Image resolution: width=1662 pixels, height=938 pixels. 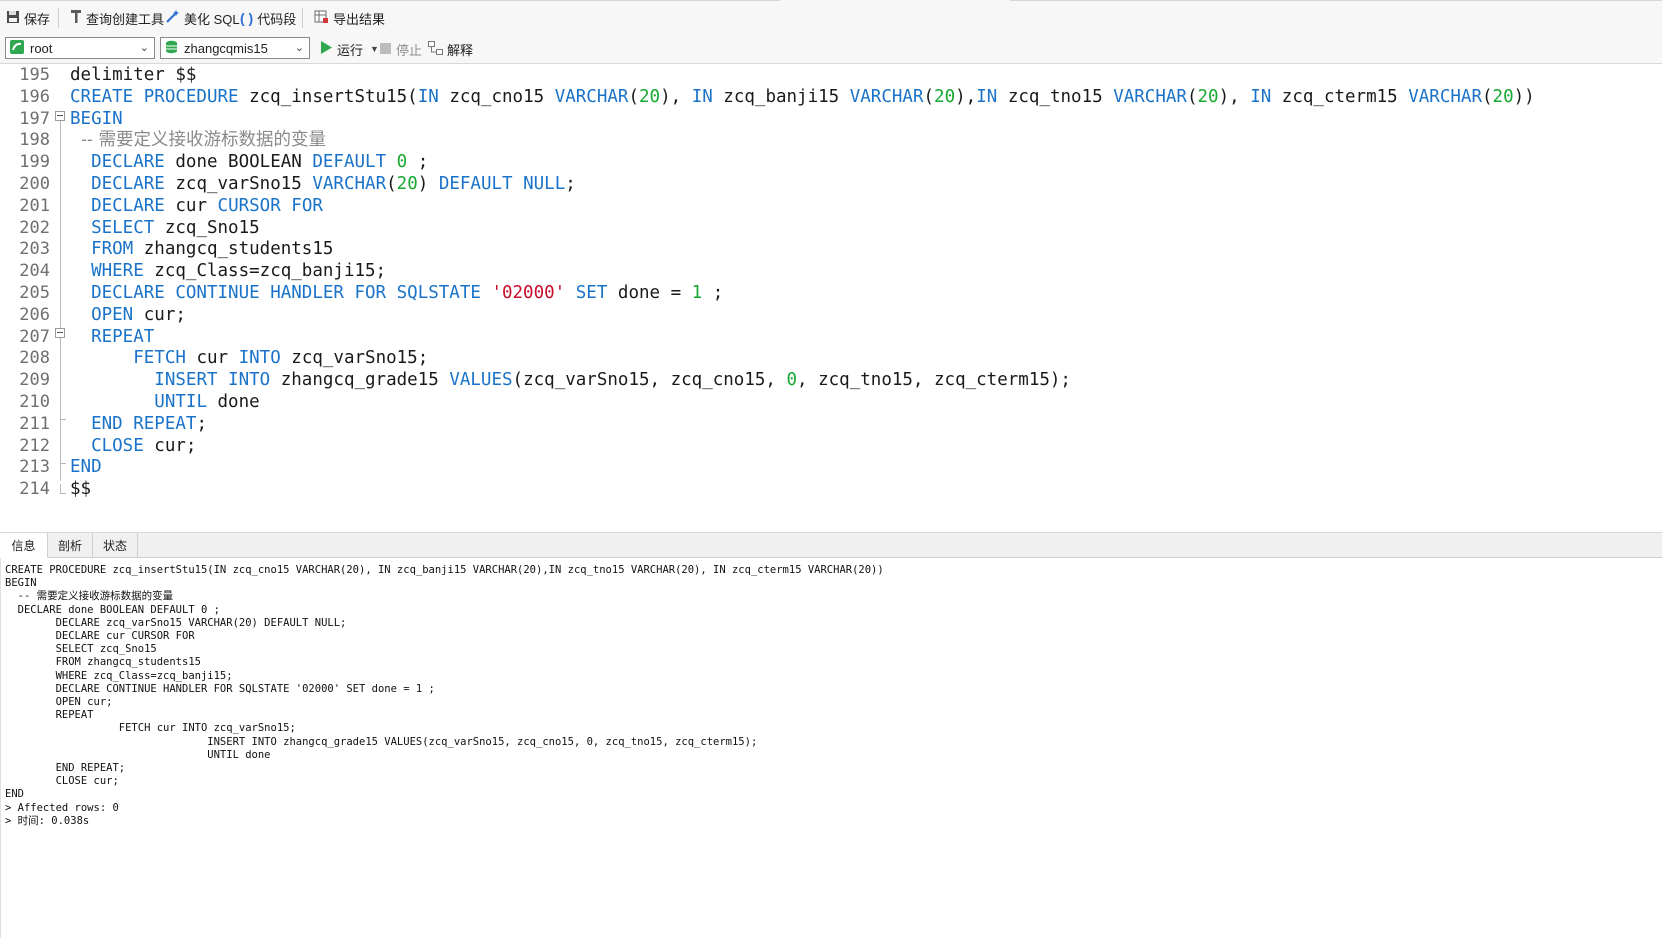 I want to click on line-number: 195, so click(x=34, y=75).